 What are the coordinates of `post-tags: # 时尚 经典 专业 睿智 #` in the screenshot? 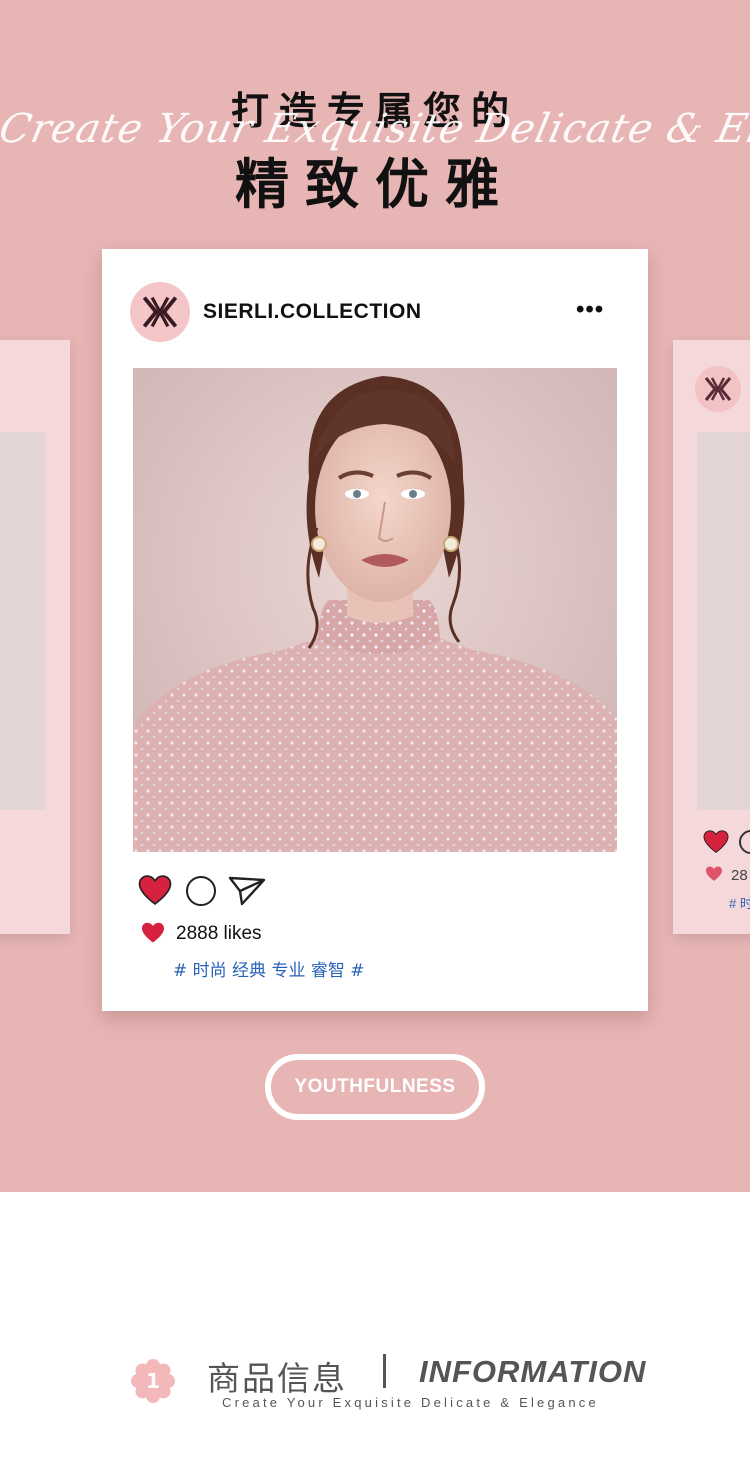 It's located at (269, 968).